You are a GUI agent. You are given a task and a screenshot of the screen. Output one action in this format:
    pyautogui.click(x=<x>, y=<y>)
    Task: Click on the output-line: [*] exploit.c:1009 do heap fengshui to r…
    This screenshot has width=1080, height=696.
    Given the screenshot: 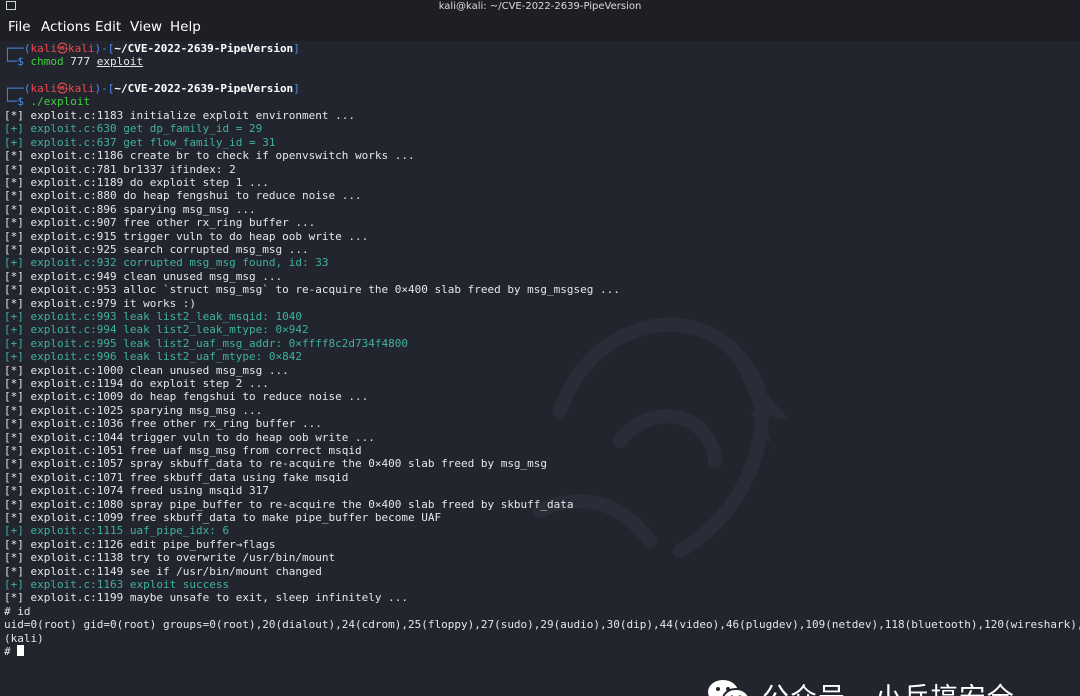 What is the action you would take?
    pyautogui.click(x=186, y=396)
    